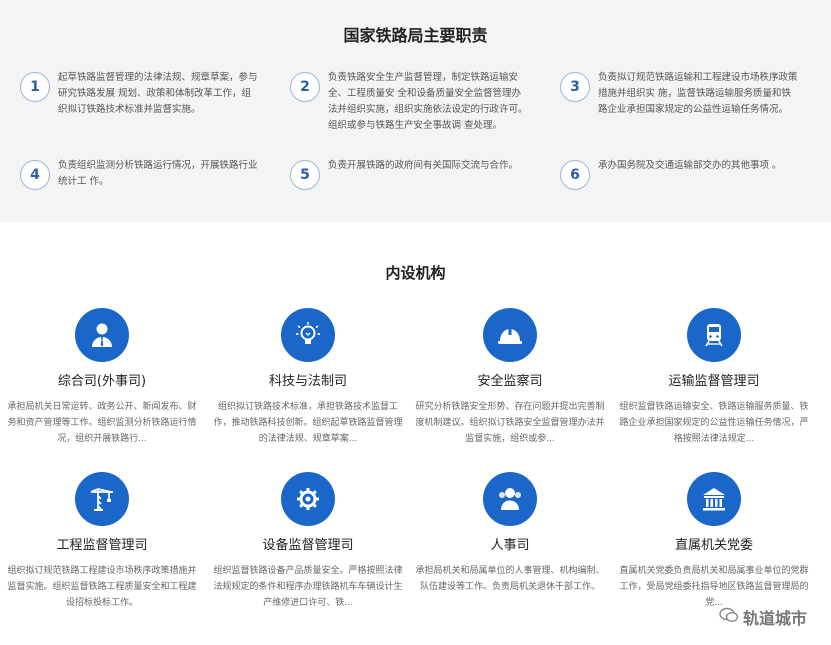  I want to click on department-name: 人事司, so click(510, 545).